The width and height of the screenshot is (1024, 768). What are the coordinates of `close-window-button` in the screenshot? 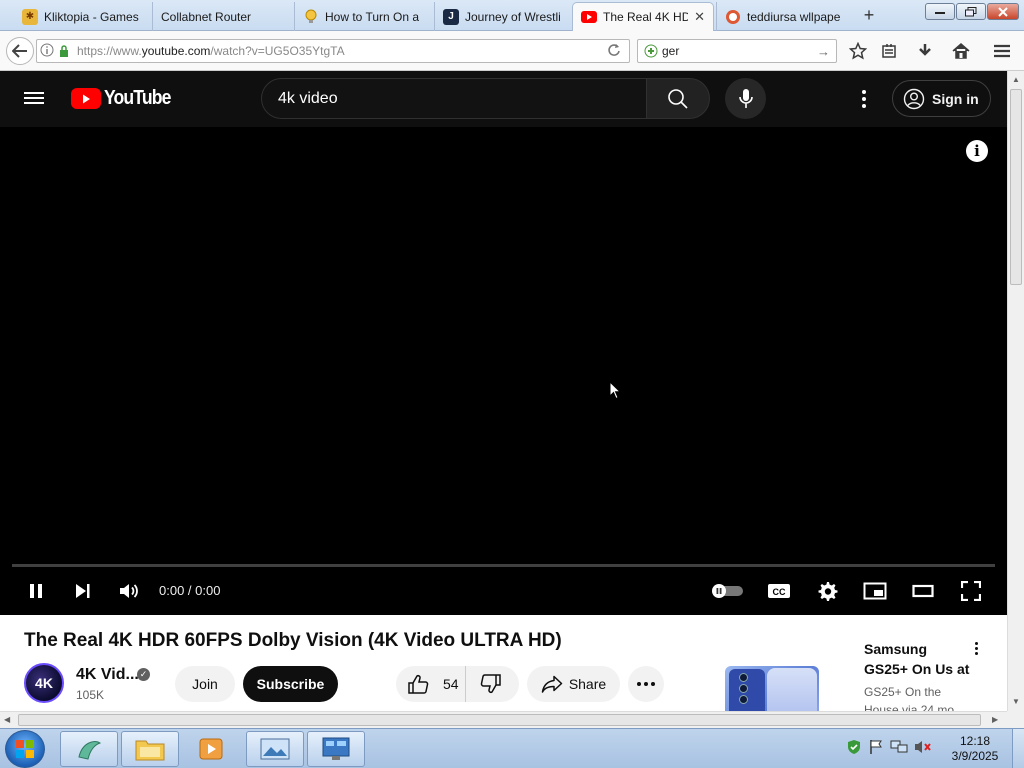 It's located at (1003, 11).